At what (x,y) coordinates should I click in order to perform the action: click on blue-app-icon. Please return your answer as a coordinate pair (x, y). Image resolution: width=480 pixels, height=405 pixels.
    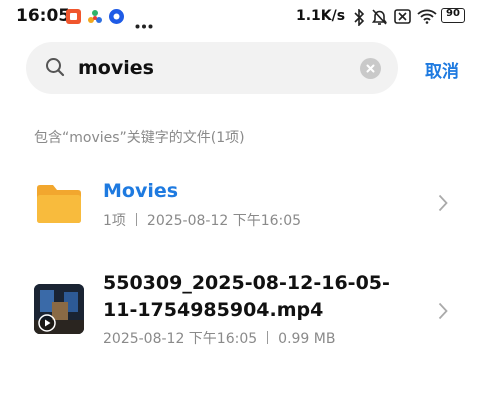
    Looking at the image, I should click on (116, 18).